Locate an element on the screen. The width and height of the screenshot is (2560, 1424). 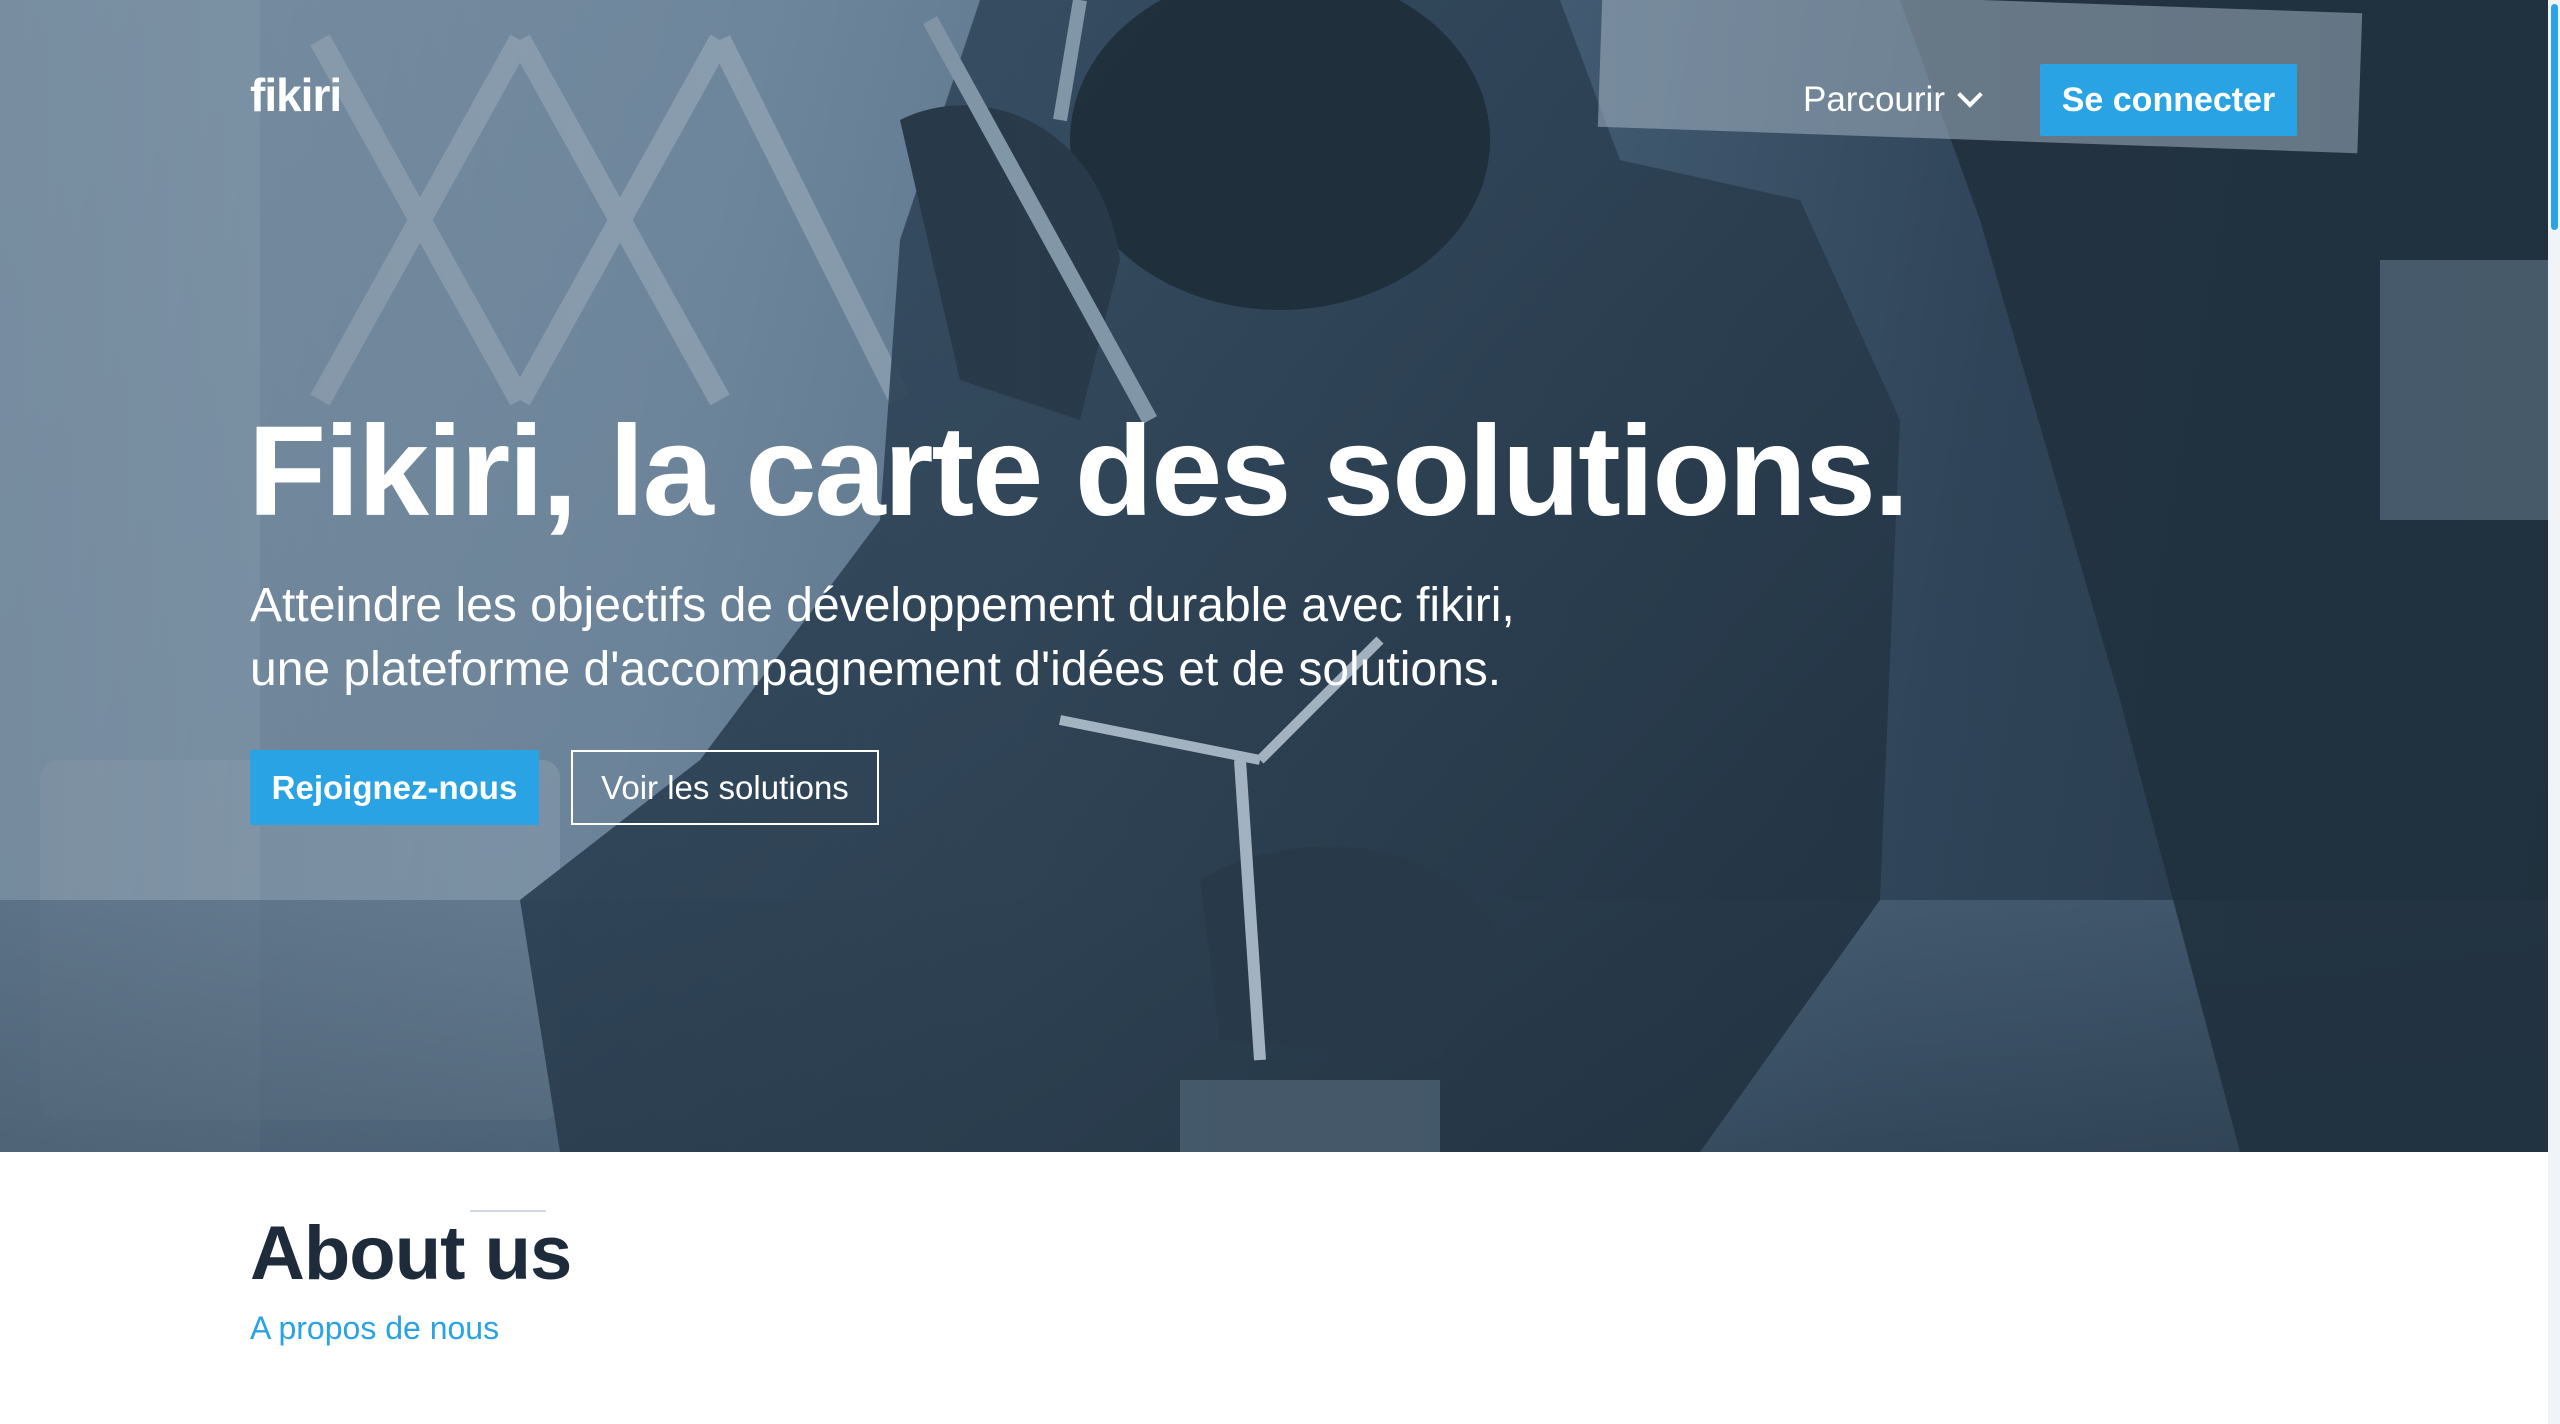
view-solutions-button: Voir les solutions is located at coordinates (725, 787).